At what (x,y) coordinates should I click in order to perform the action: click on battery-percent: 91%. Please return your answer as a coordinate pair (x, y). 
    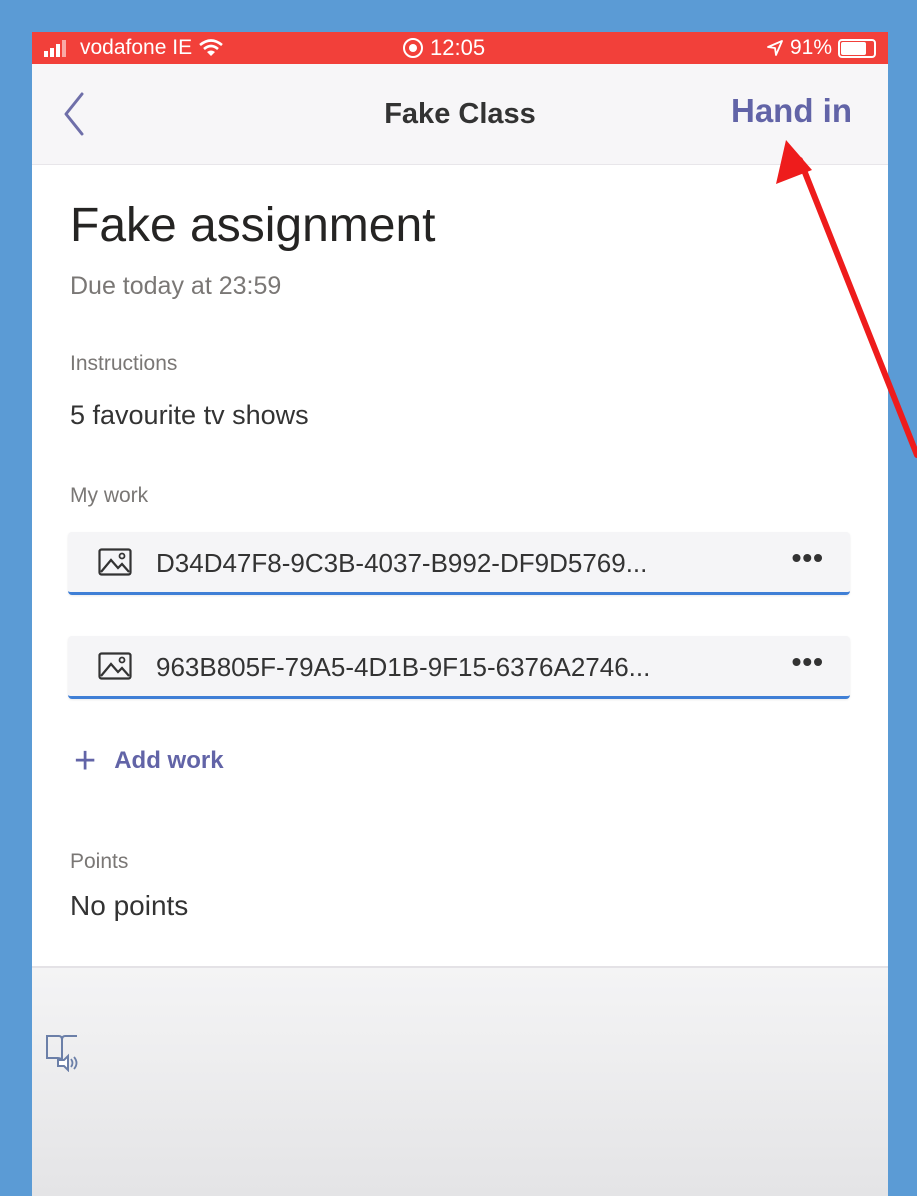
    Looking at the image, I should click on (810, 47).